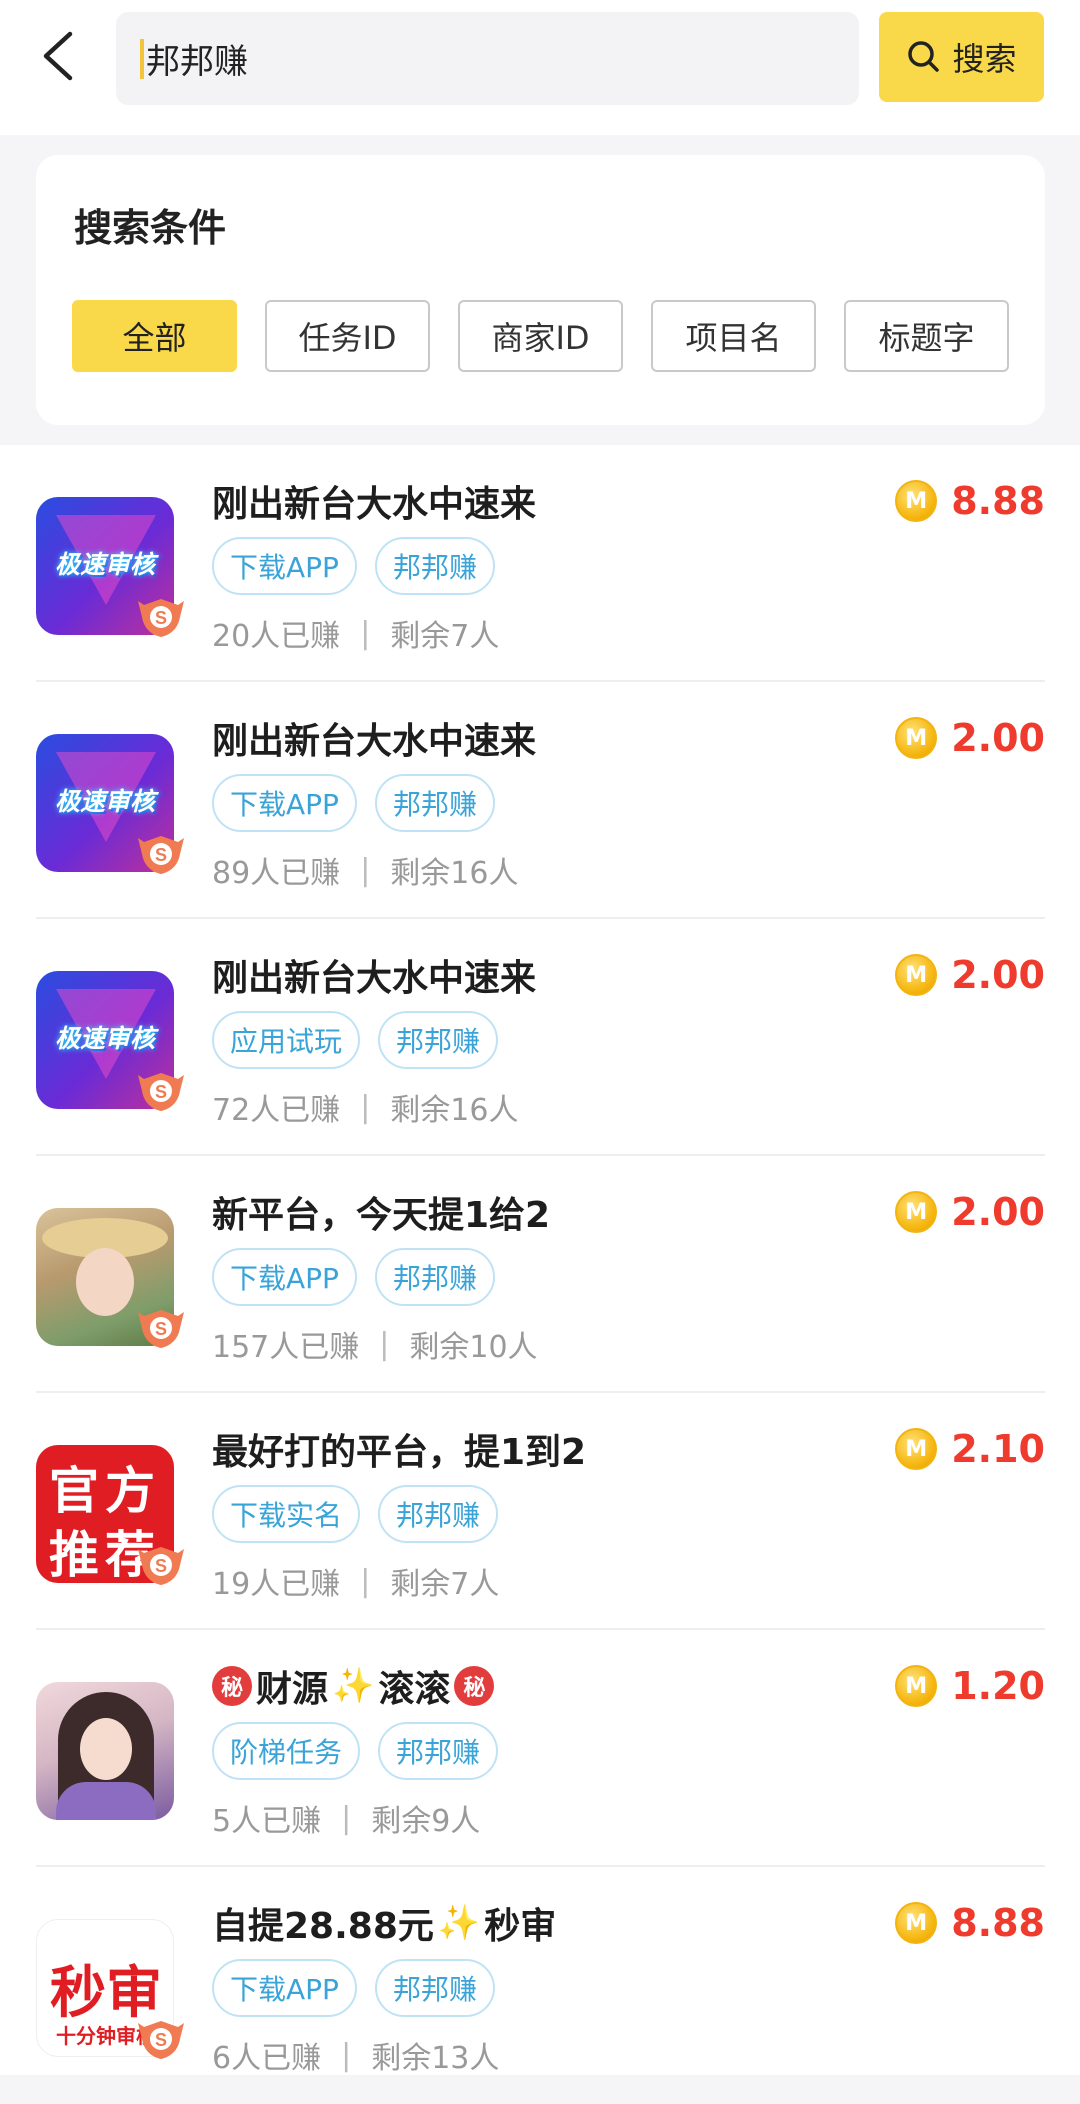 This screenshot has height=2104, width=1080. Describe the element at coordinates (355, 1581) in the screenshot. I see `task-stats: 19人已赚 | 剩余7人` at that location.